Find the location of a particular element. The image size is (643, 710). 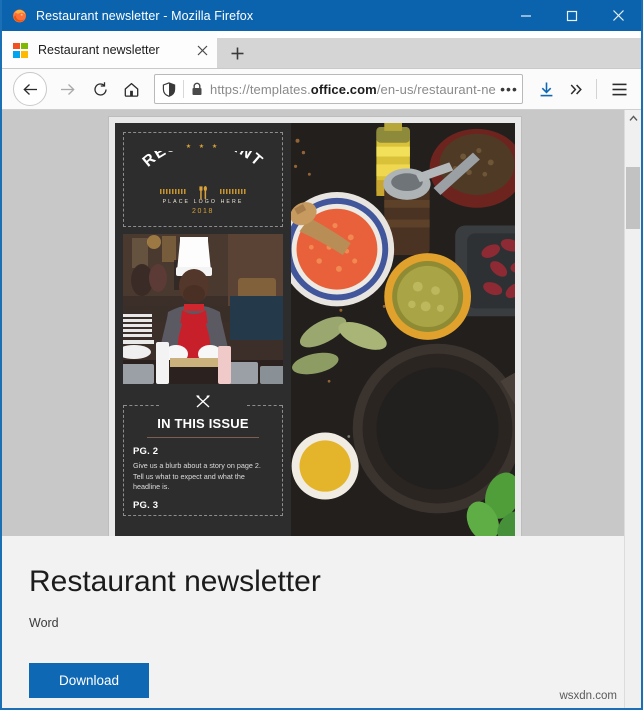

home-icon is located at coordinates (131, 89).